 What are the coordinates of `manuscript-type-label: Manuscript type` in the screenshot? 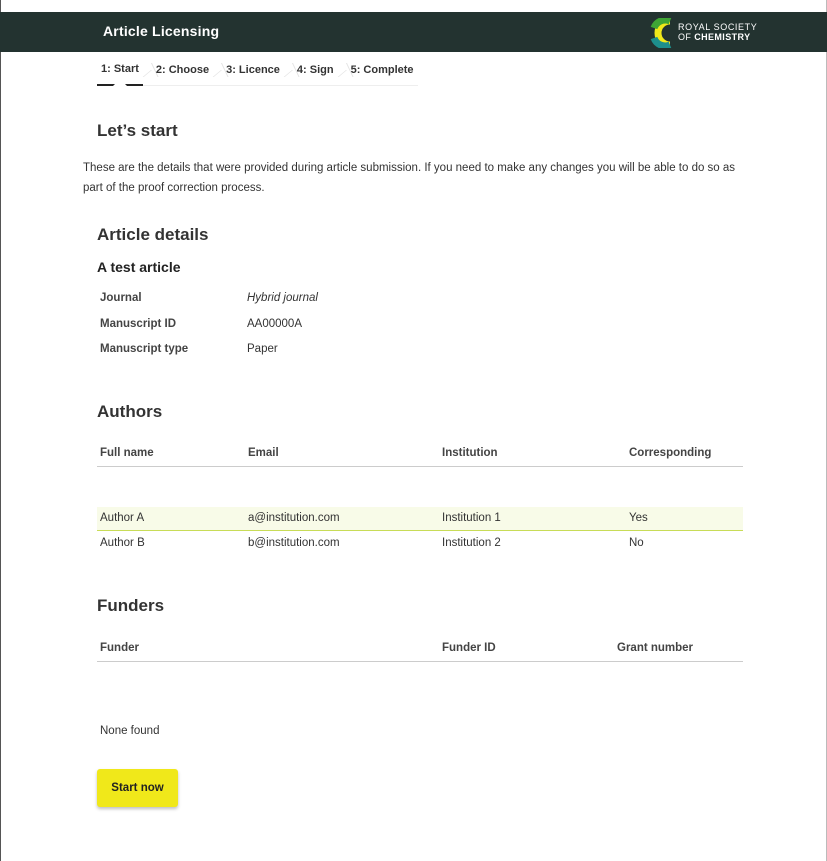 It's located at (144, 349).